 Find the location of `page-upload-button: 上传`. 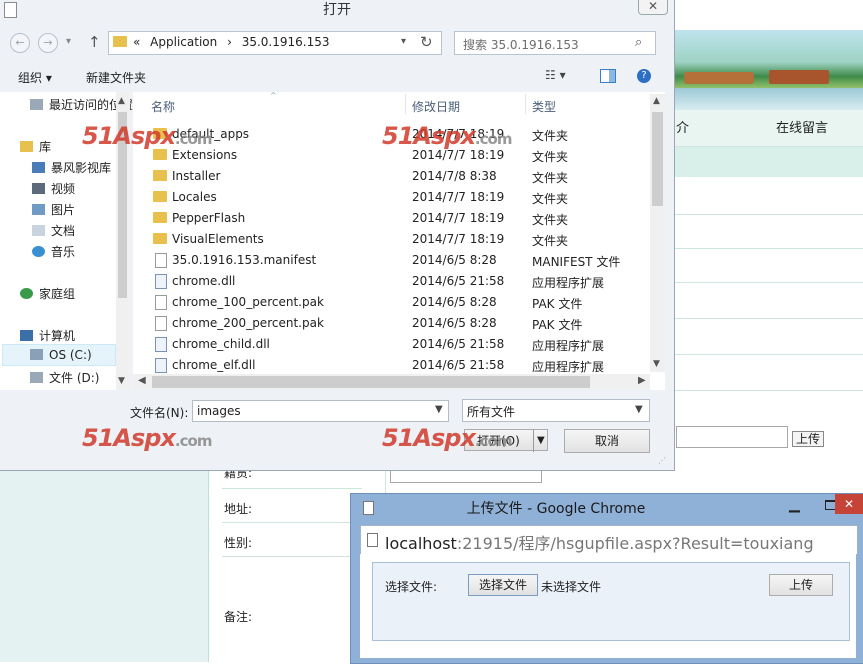

page-upload-button: 上传 is located at coordinates (808, 439).